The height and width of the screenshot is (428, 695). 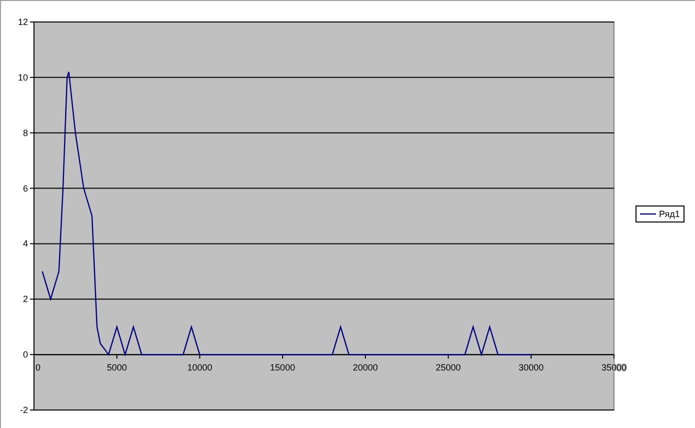 I want to click on x-tick-label: 30000, so click(x=531, y=367).